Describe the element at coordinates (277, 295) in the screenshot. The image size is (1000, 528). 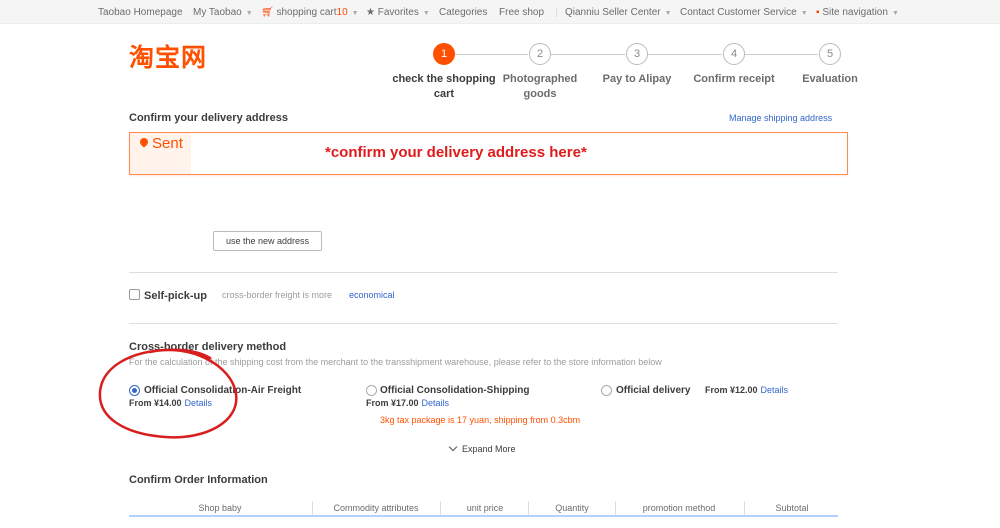
I see `pickup-note: cross-border freight is more` at that location.